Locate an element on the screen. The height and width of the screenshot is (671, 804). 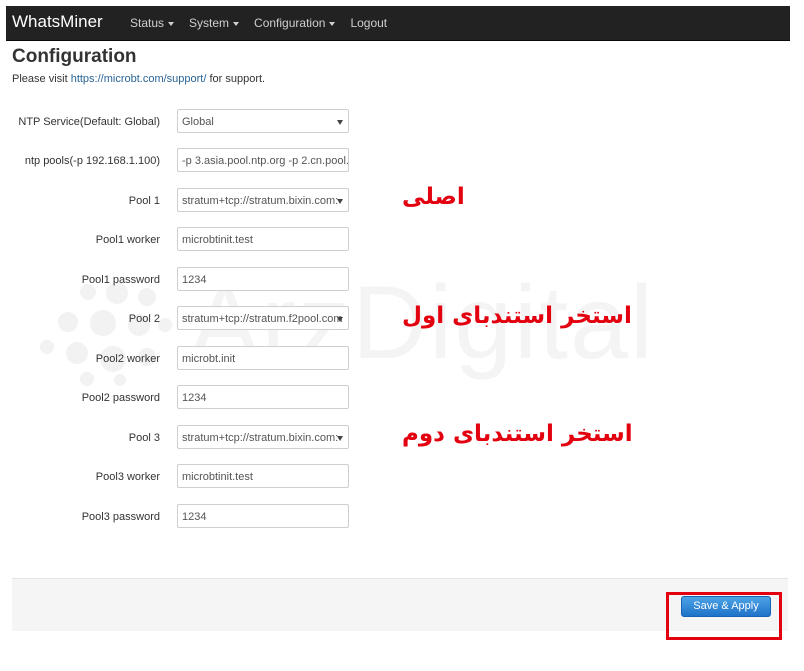
nav-status-label: Status is located at coordinates (147, 23).